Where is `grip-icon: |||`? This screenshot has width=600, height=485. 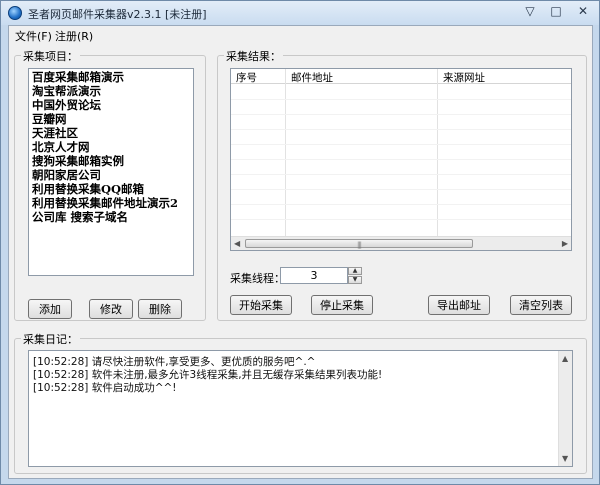
grip-icon: ||| is located at coordinates (359, 245).